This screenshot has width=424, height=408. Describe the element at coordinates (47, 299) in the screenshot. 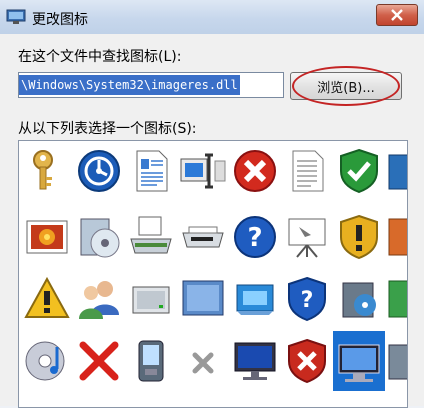

I see `warning-icon` at that location.